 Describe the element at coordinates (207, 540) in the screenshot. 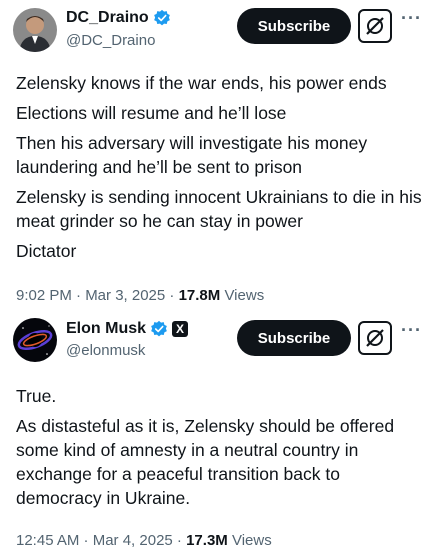

I see `views-count: 17.3M` at that location.